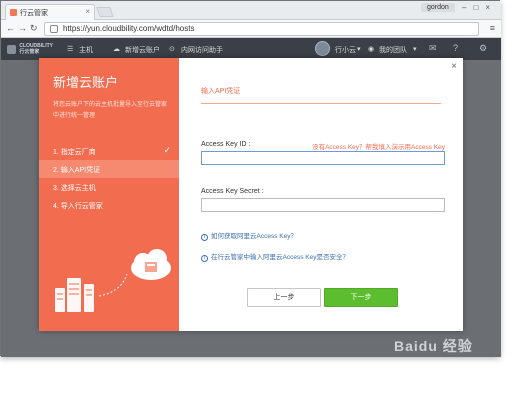 The image size is (520, 394). What do you see at coordinates (87, 11) in the screenshot?
I see `tab-close-icon: ×` at bounding box center [87, 11].